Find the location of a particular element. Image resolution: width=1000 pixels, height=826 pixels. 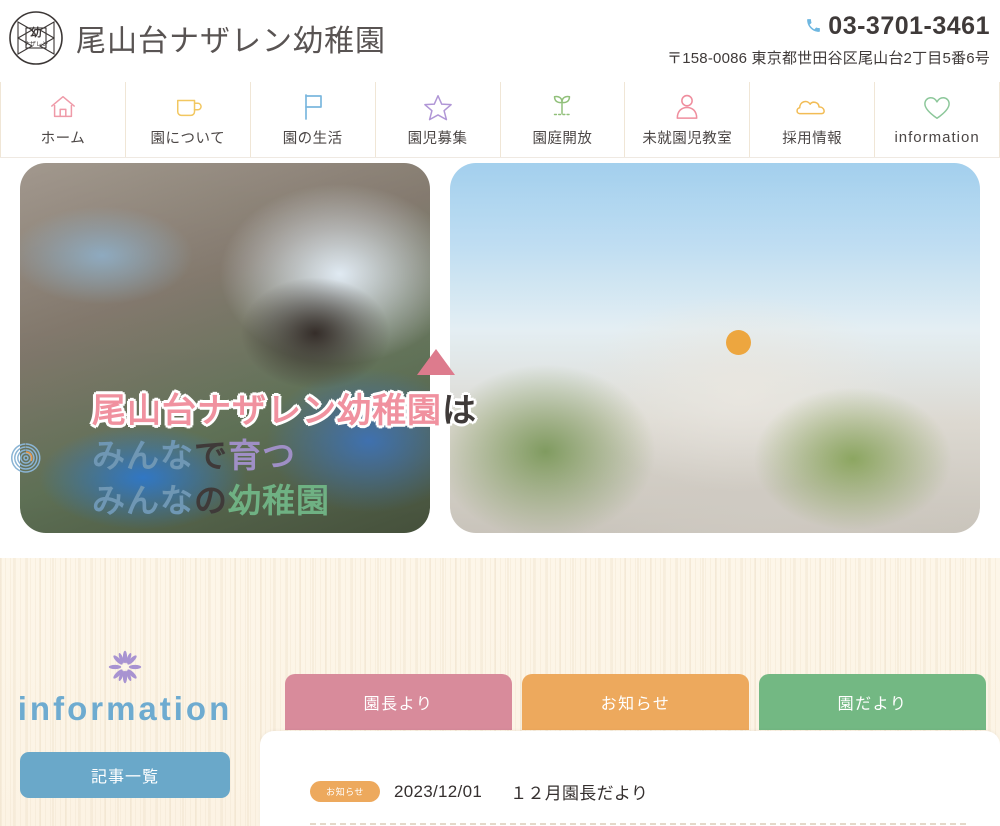

site-brand: 幼 ナザレン 尾山台ナザレン幼稚園 is located at coordinates (193, 33).